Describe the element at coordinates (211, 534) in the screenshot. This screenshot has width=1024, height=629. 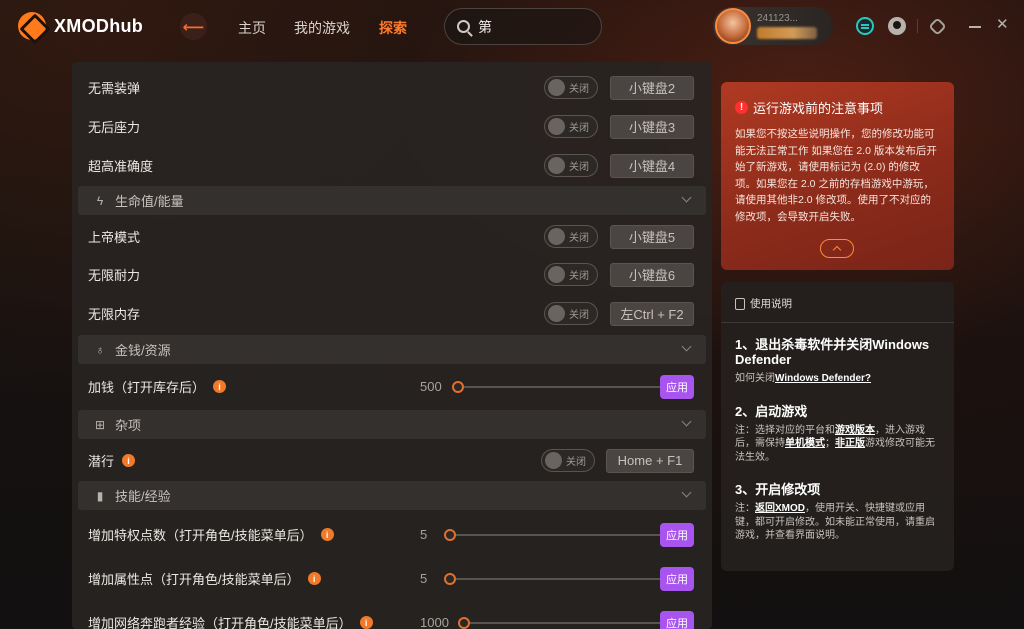
I see `mod-label: 增加特权点数（打开角色/技能菜单后） i` at that location.